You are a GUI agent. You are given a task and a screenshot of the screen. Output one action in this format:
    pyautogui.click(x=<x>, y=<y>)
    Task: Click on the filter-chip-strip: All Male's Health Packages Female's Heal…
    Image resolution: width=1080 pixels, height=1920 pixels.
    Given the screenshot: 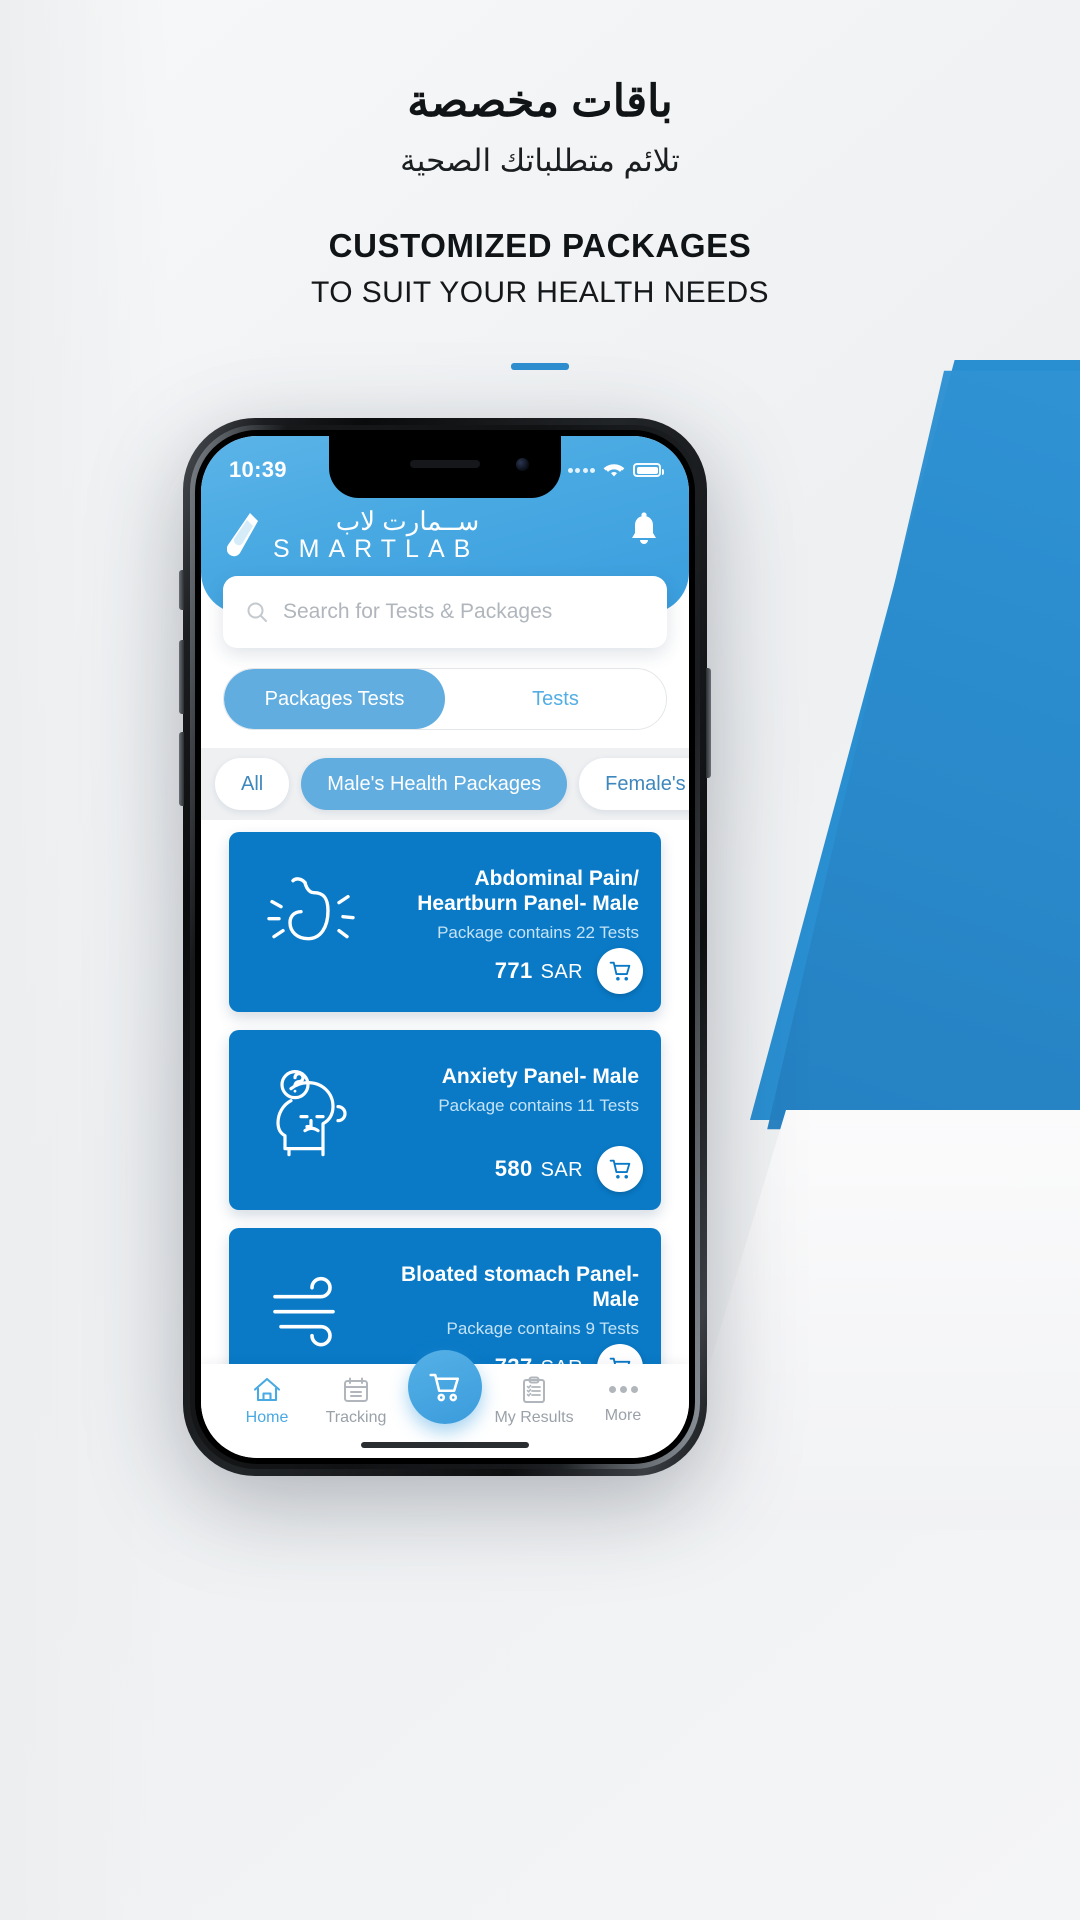 What is the action you would take?
    pyautogui.click(x=445, y=784)
    